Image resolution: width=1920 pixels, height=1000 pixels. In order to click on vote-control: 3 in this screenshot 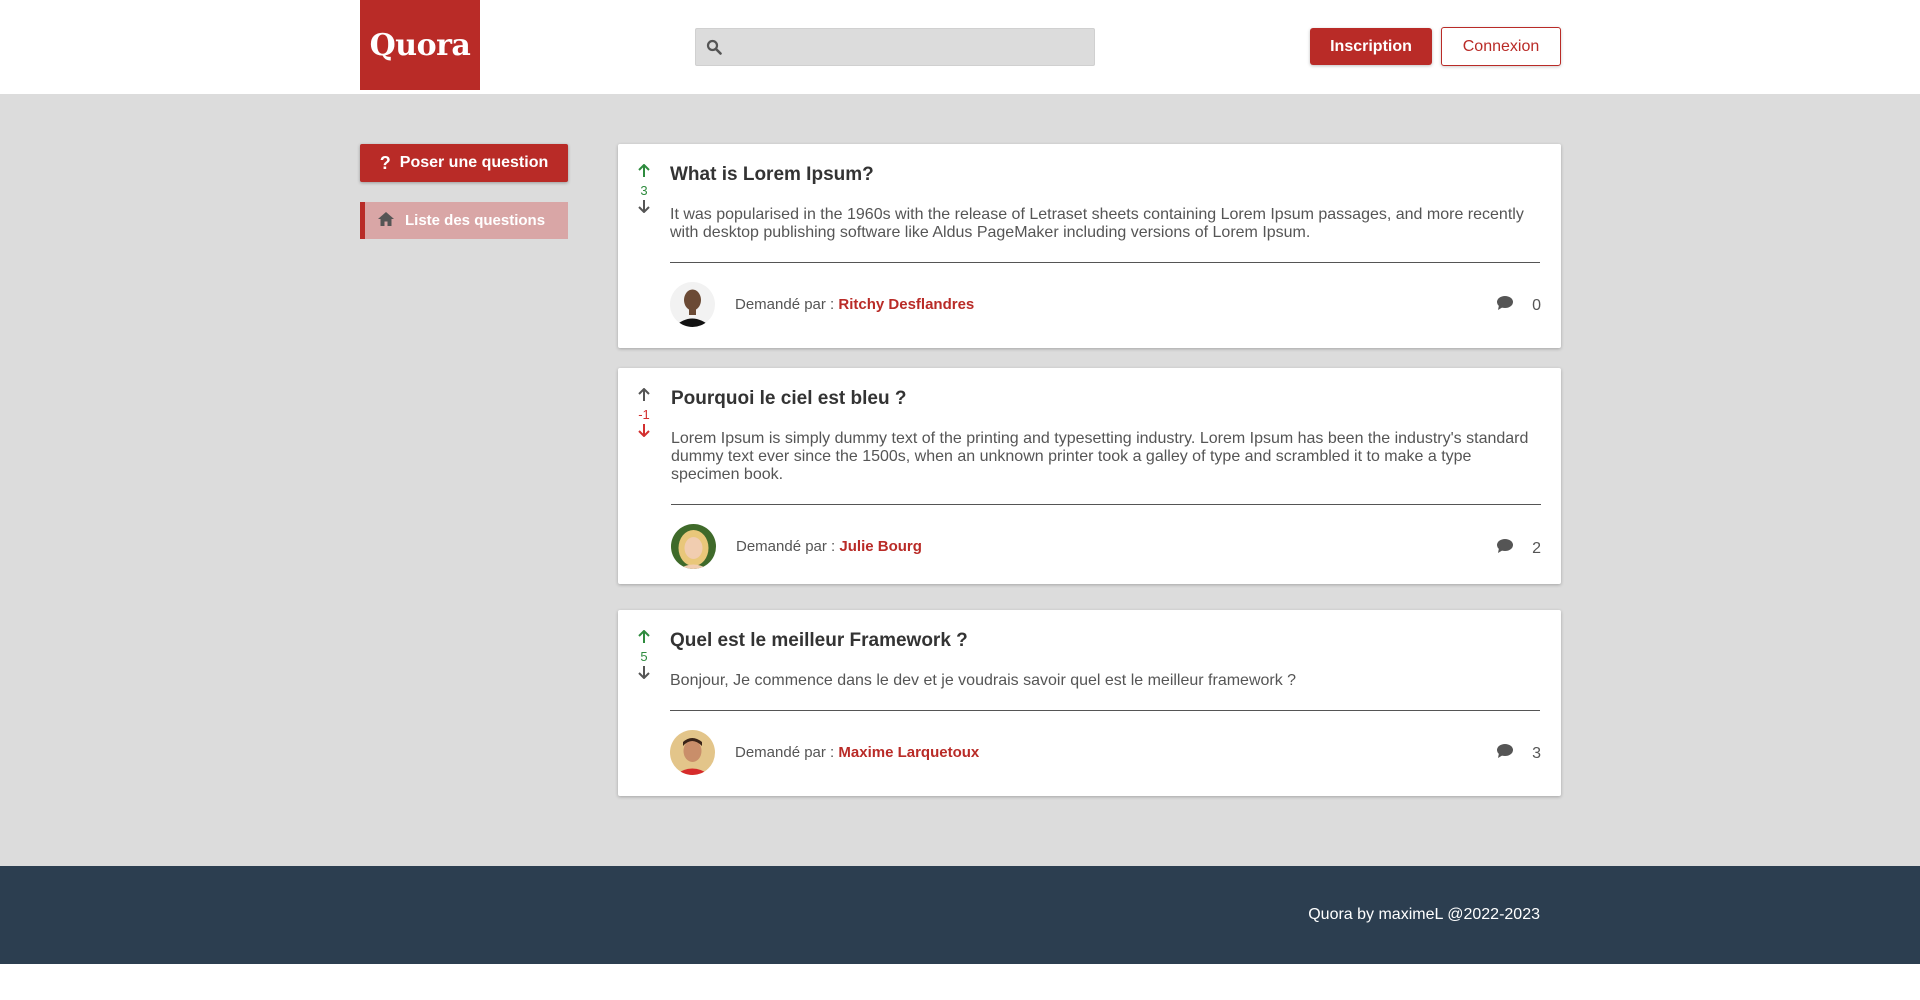, I will do `click(644, 190)`.